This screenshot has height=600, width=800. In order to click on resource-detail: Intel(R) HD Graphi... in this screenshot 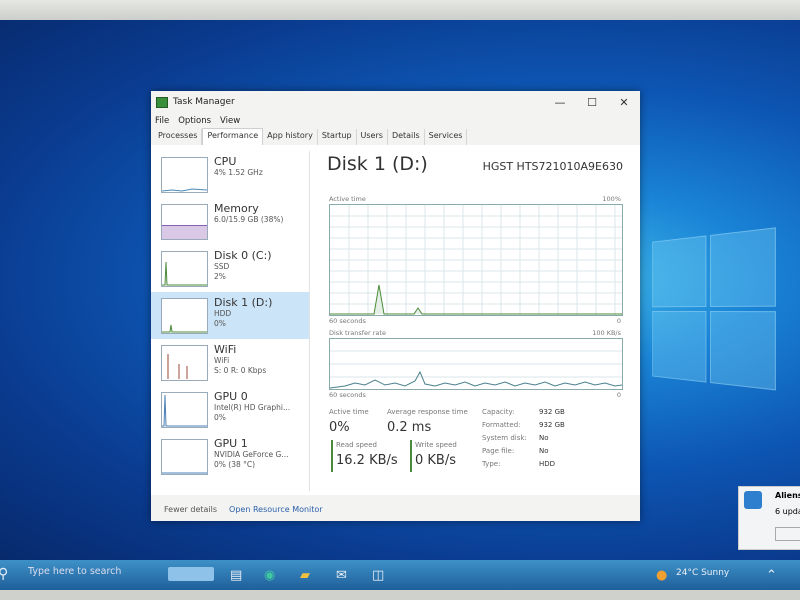, I will do `click(252, 407)`.